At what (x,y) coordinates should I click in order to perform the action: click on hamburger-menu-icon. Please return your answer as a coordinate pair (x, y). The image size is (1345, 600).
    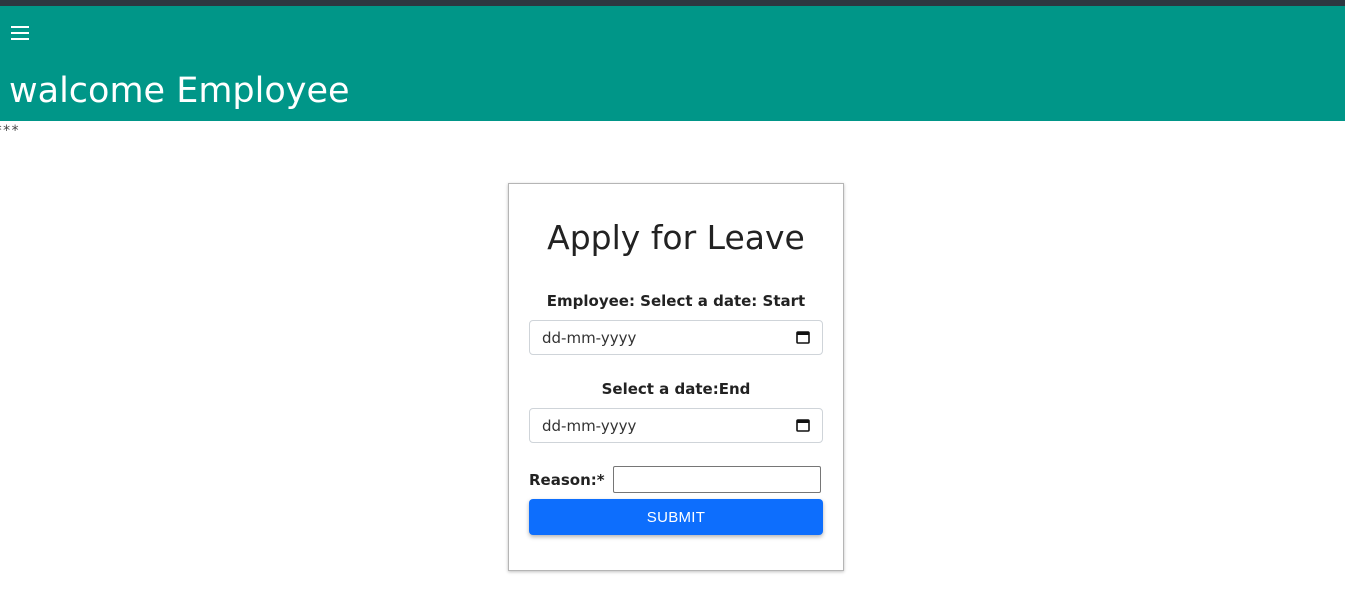
    Looking at the image, I should click on (20, 33).